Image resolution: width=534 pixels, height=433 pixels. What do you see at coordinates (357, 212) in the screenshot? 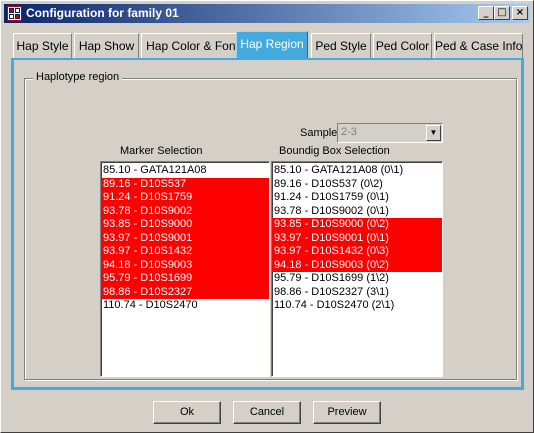
I see `list-item: 93.78 - D10S9002 (0\1)` at bounding box center [357, 212].